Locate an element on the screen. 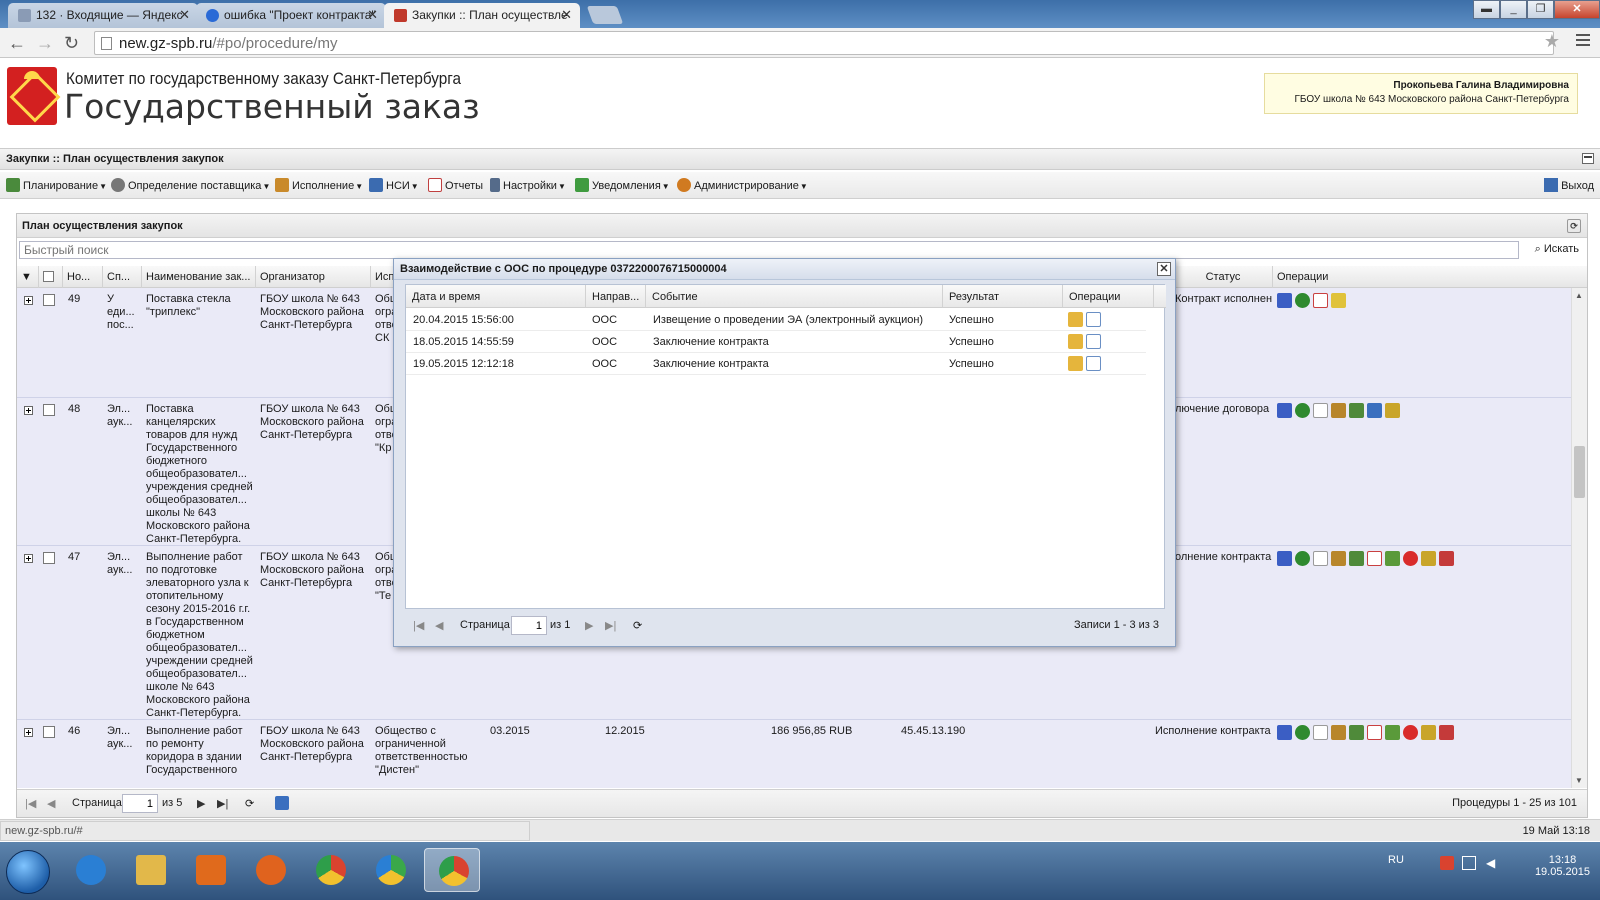 This screenshot has height=900, width=1600. browser-tab-error: ошибка "Проект контракта" ✕ is located at coordinates (291, 15).